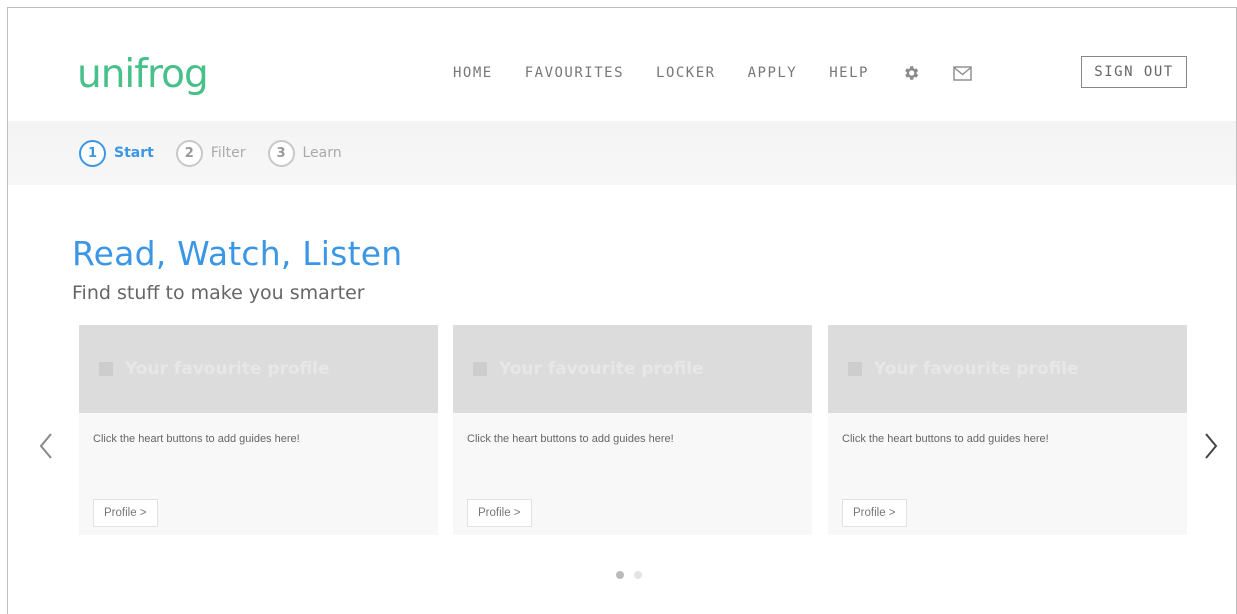  I want to click on chevron-right-icon, so click(1211, 446).